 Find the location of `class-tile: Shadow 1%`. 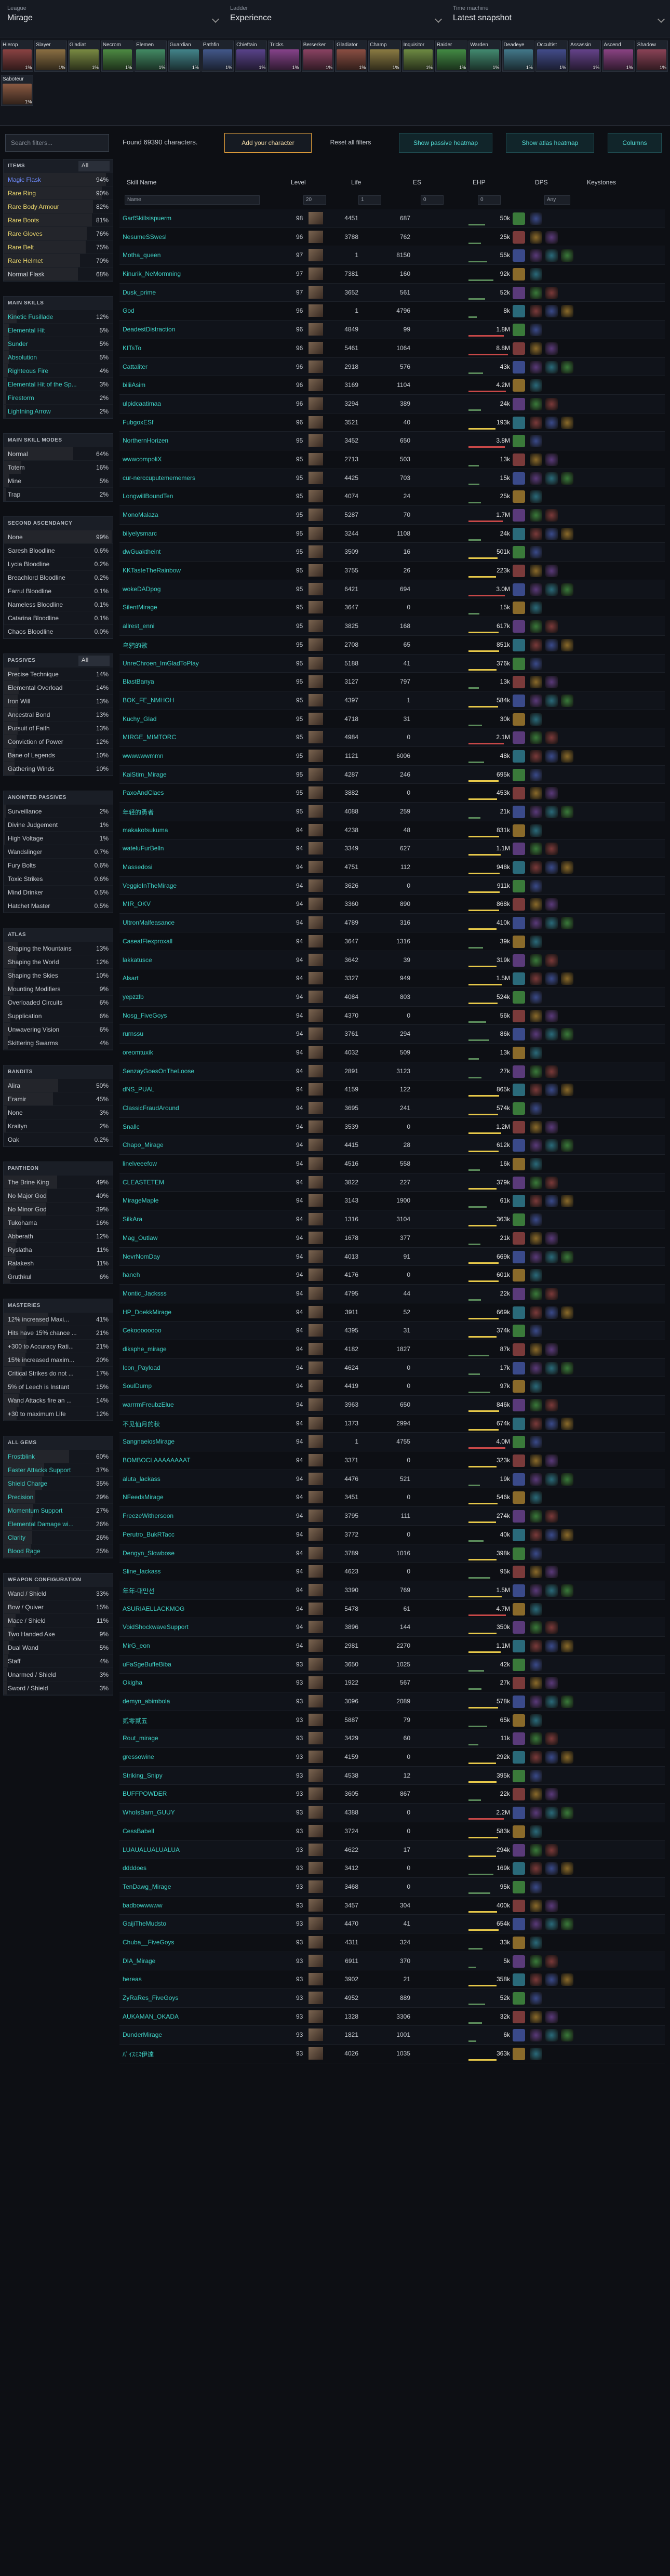

class-tile: Shadow 1% is located at coordinates (651, 56).